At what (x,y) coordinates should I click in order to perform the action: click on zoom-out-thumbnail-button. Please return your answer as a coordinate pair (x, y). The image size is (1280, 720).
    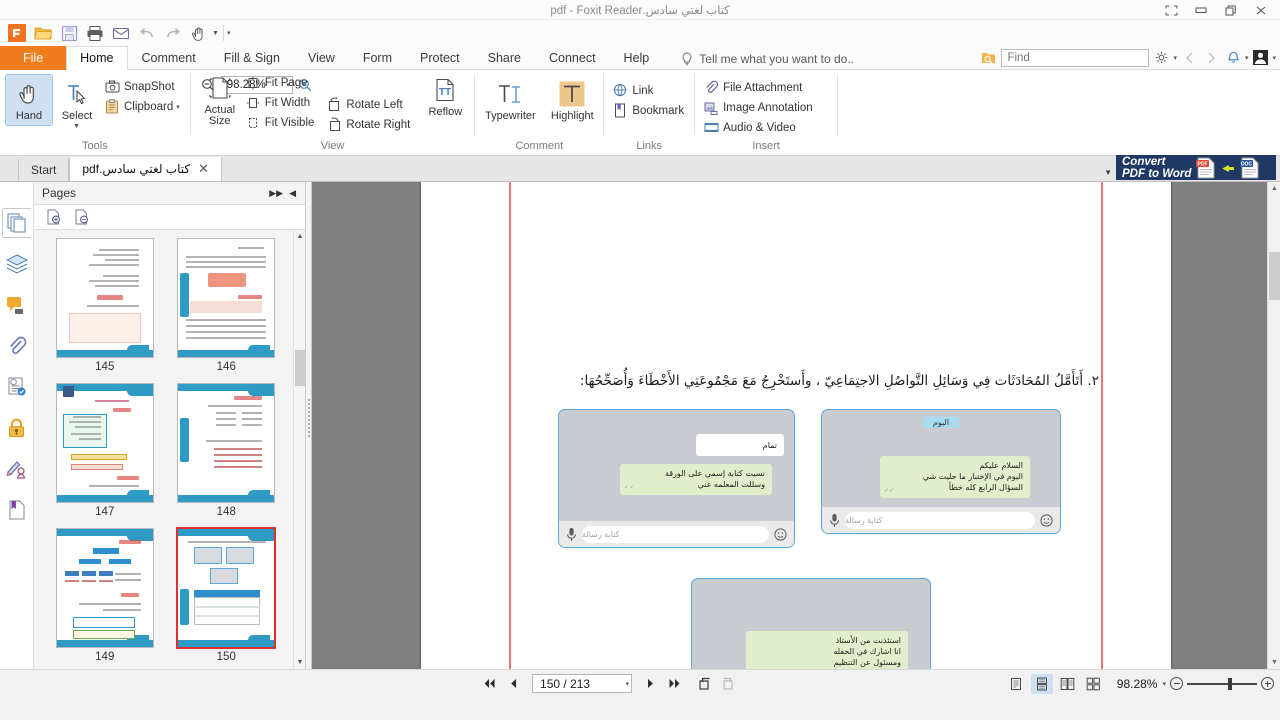
    Looking at the image, I should click on (82, 217).